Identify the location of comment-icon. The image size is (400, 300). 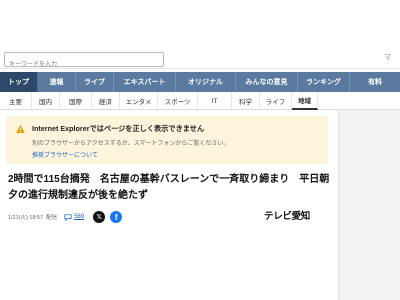
(68, 217).